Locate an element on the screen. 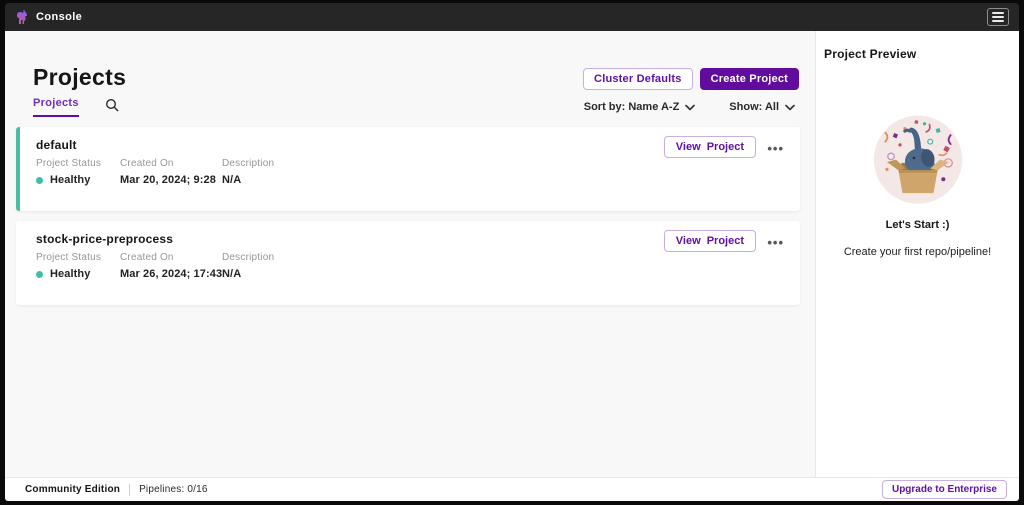 This screenshot has height=505, width=1024. upgrade-enterprise-button: Upgrade to Enterprise is located at coordinates (944, 489).